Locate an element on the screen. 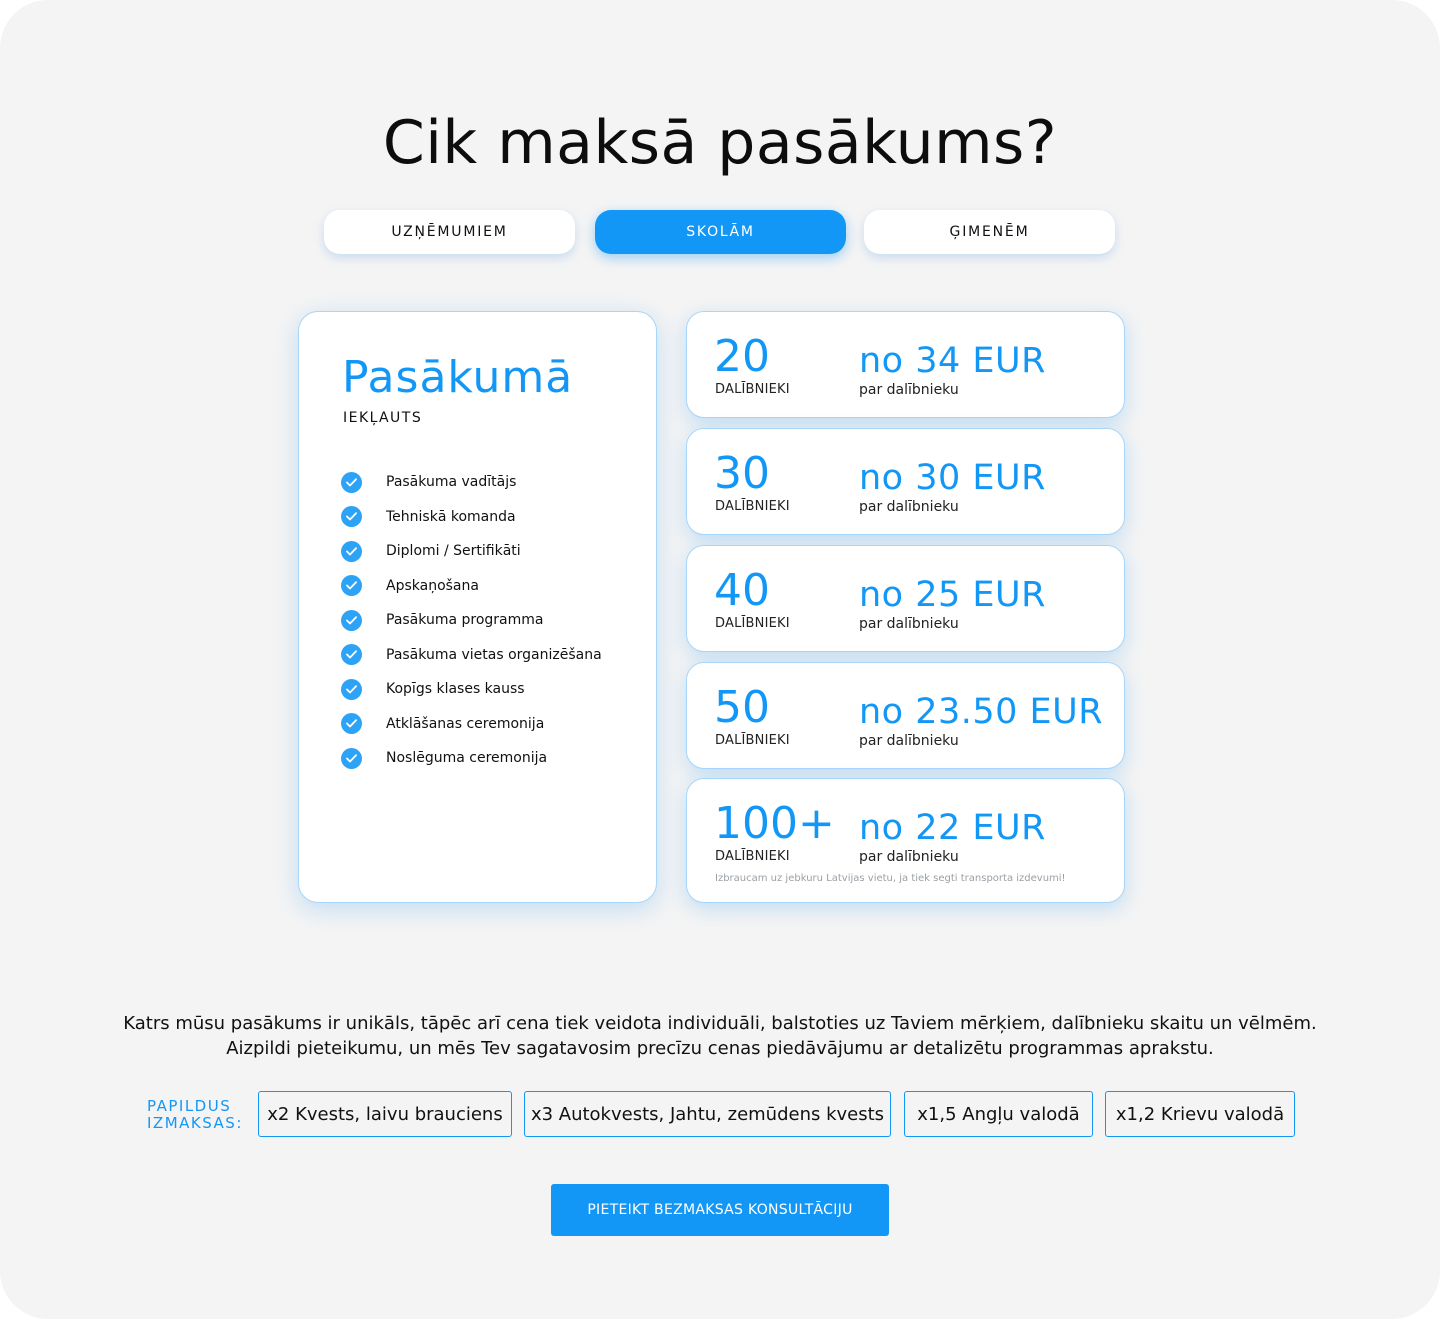 This screenshot has height=1319, width=1440. extra-cost-chip: x3 Autokvests, Jahtu, zemūdens kvests is located at coordinates (707, 1114).